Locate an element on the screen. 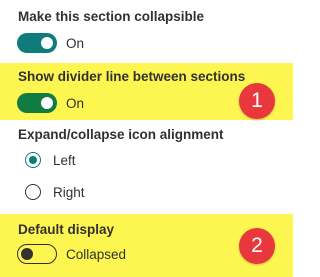 The width and height of the screenshot is (320, 277). collapsible-toggle-row: On is located at coordinates (50, 43).